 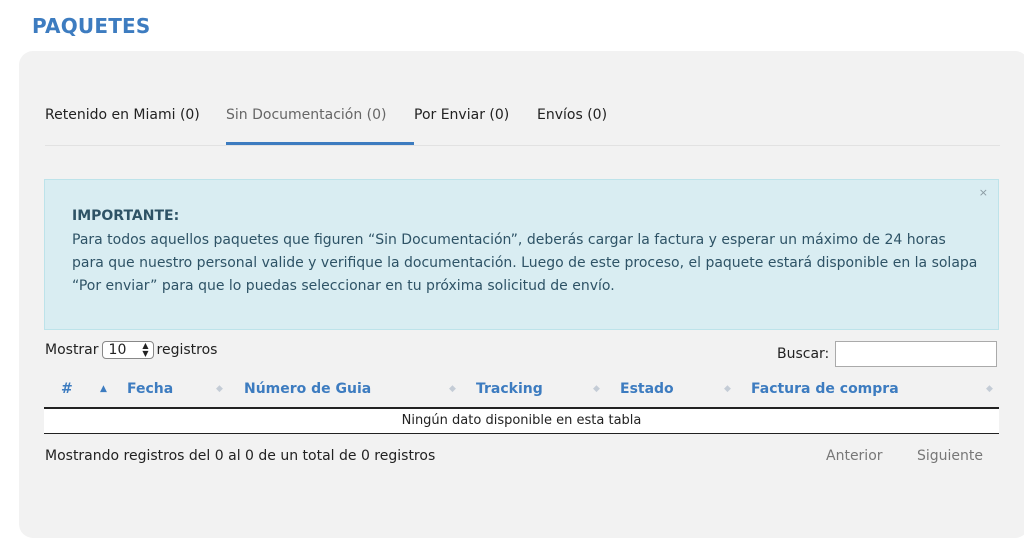 I want to click on show-label: Mostrar, so click(x=72, y=350).